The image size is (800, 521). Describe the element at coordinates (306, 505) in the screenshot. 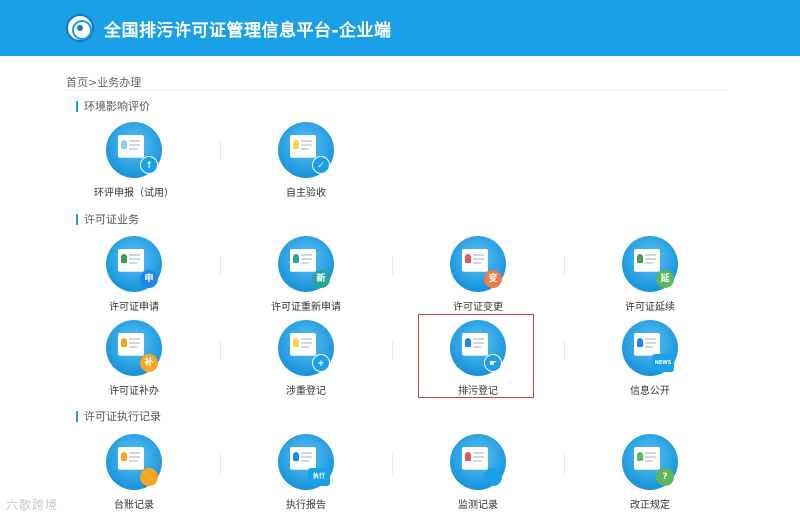

I see `card-label: 执行报告` at that location.